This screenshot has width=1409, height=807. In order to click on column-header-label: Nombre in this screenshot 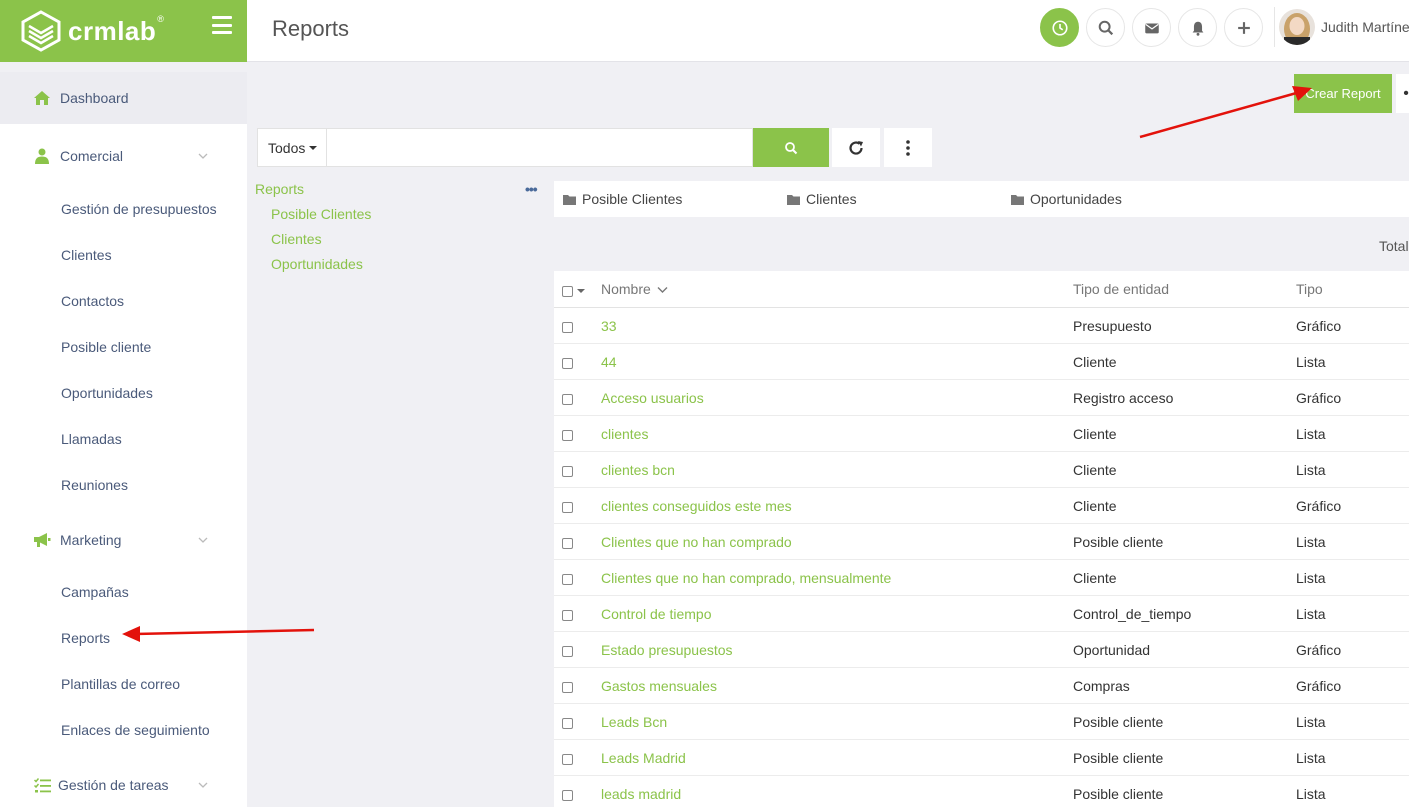, I will do `click(626, 289)`.